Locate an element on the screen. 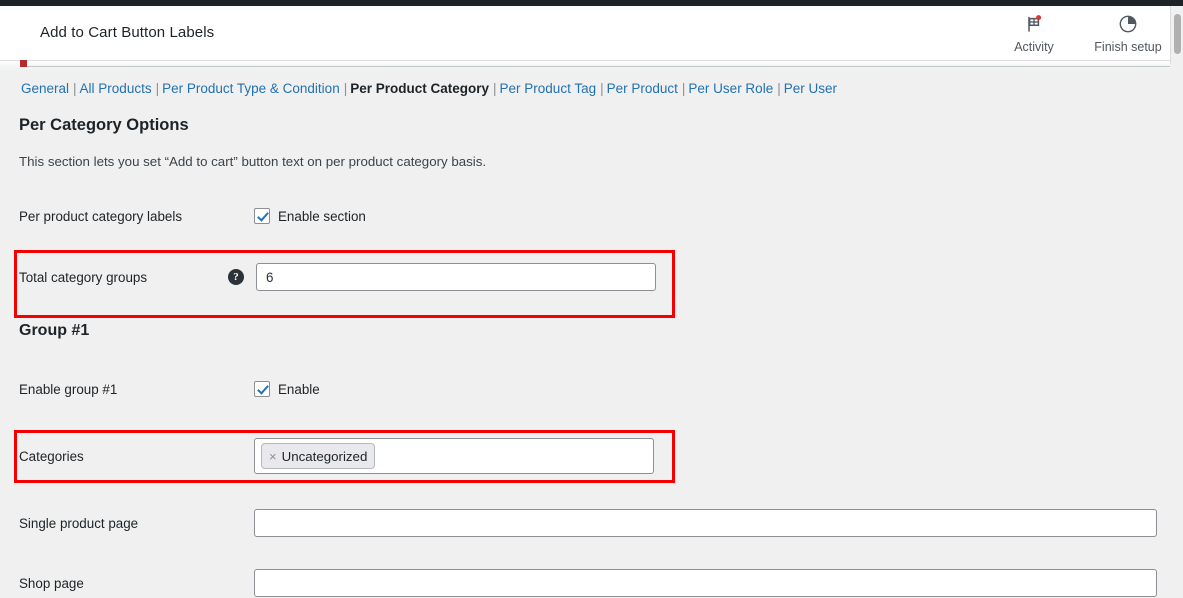  enable-group-label: Enable group #1 is located at coordinates (68, 389).